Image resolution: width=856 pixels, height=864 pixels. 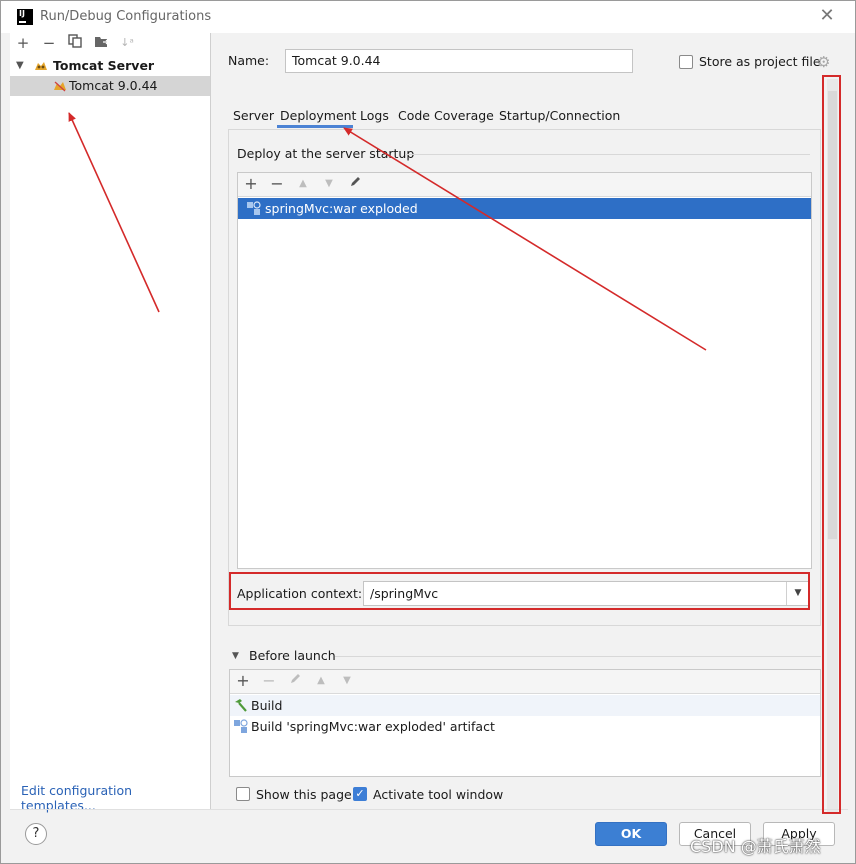 I want to click on scrollbar-highlight, so click(x=831, y=444).